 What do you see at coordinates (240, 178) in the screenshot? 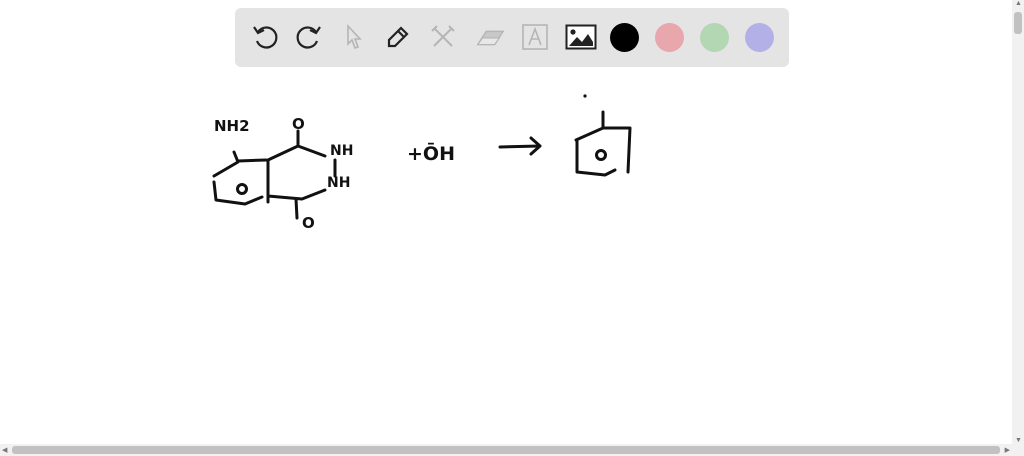
I see `benzene-ring-left` at bounding box center [240, 178].